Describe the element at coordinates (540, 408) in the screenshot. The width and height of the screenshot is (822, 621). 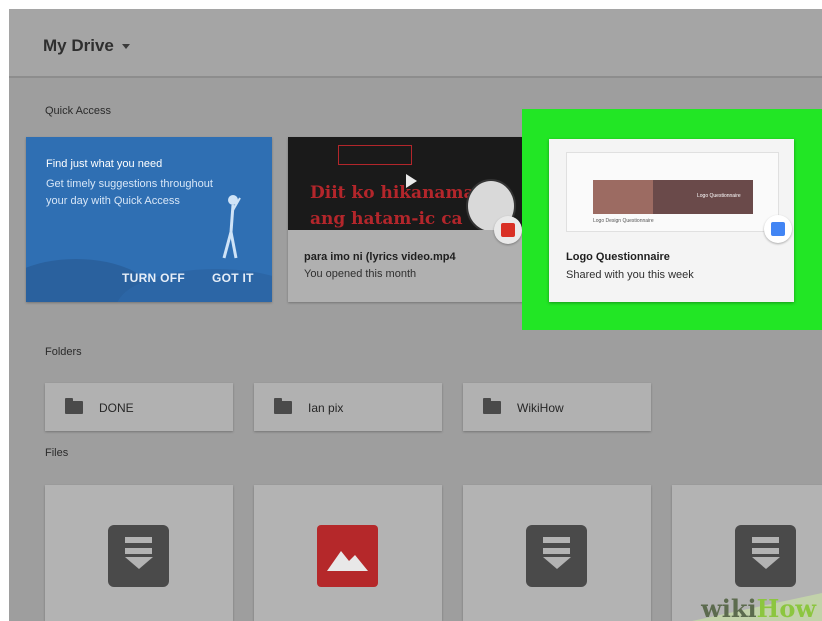
I see `folder-name: WikiHow` at that location.